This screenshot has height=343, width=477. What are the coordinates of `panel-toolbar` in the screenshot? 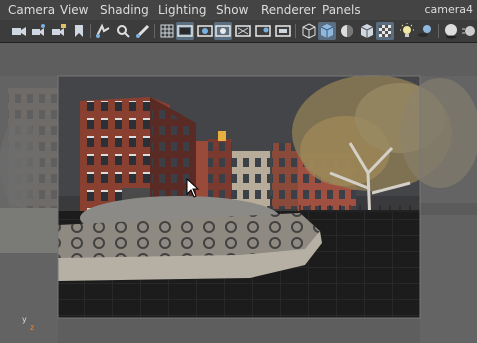 It's located at (238, 31).